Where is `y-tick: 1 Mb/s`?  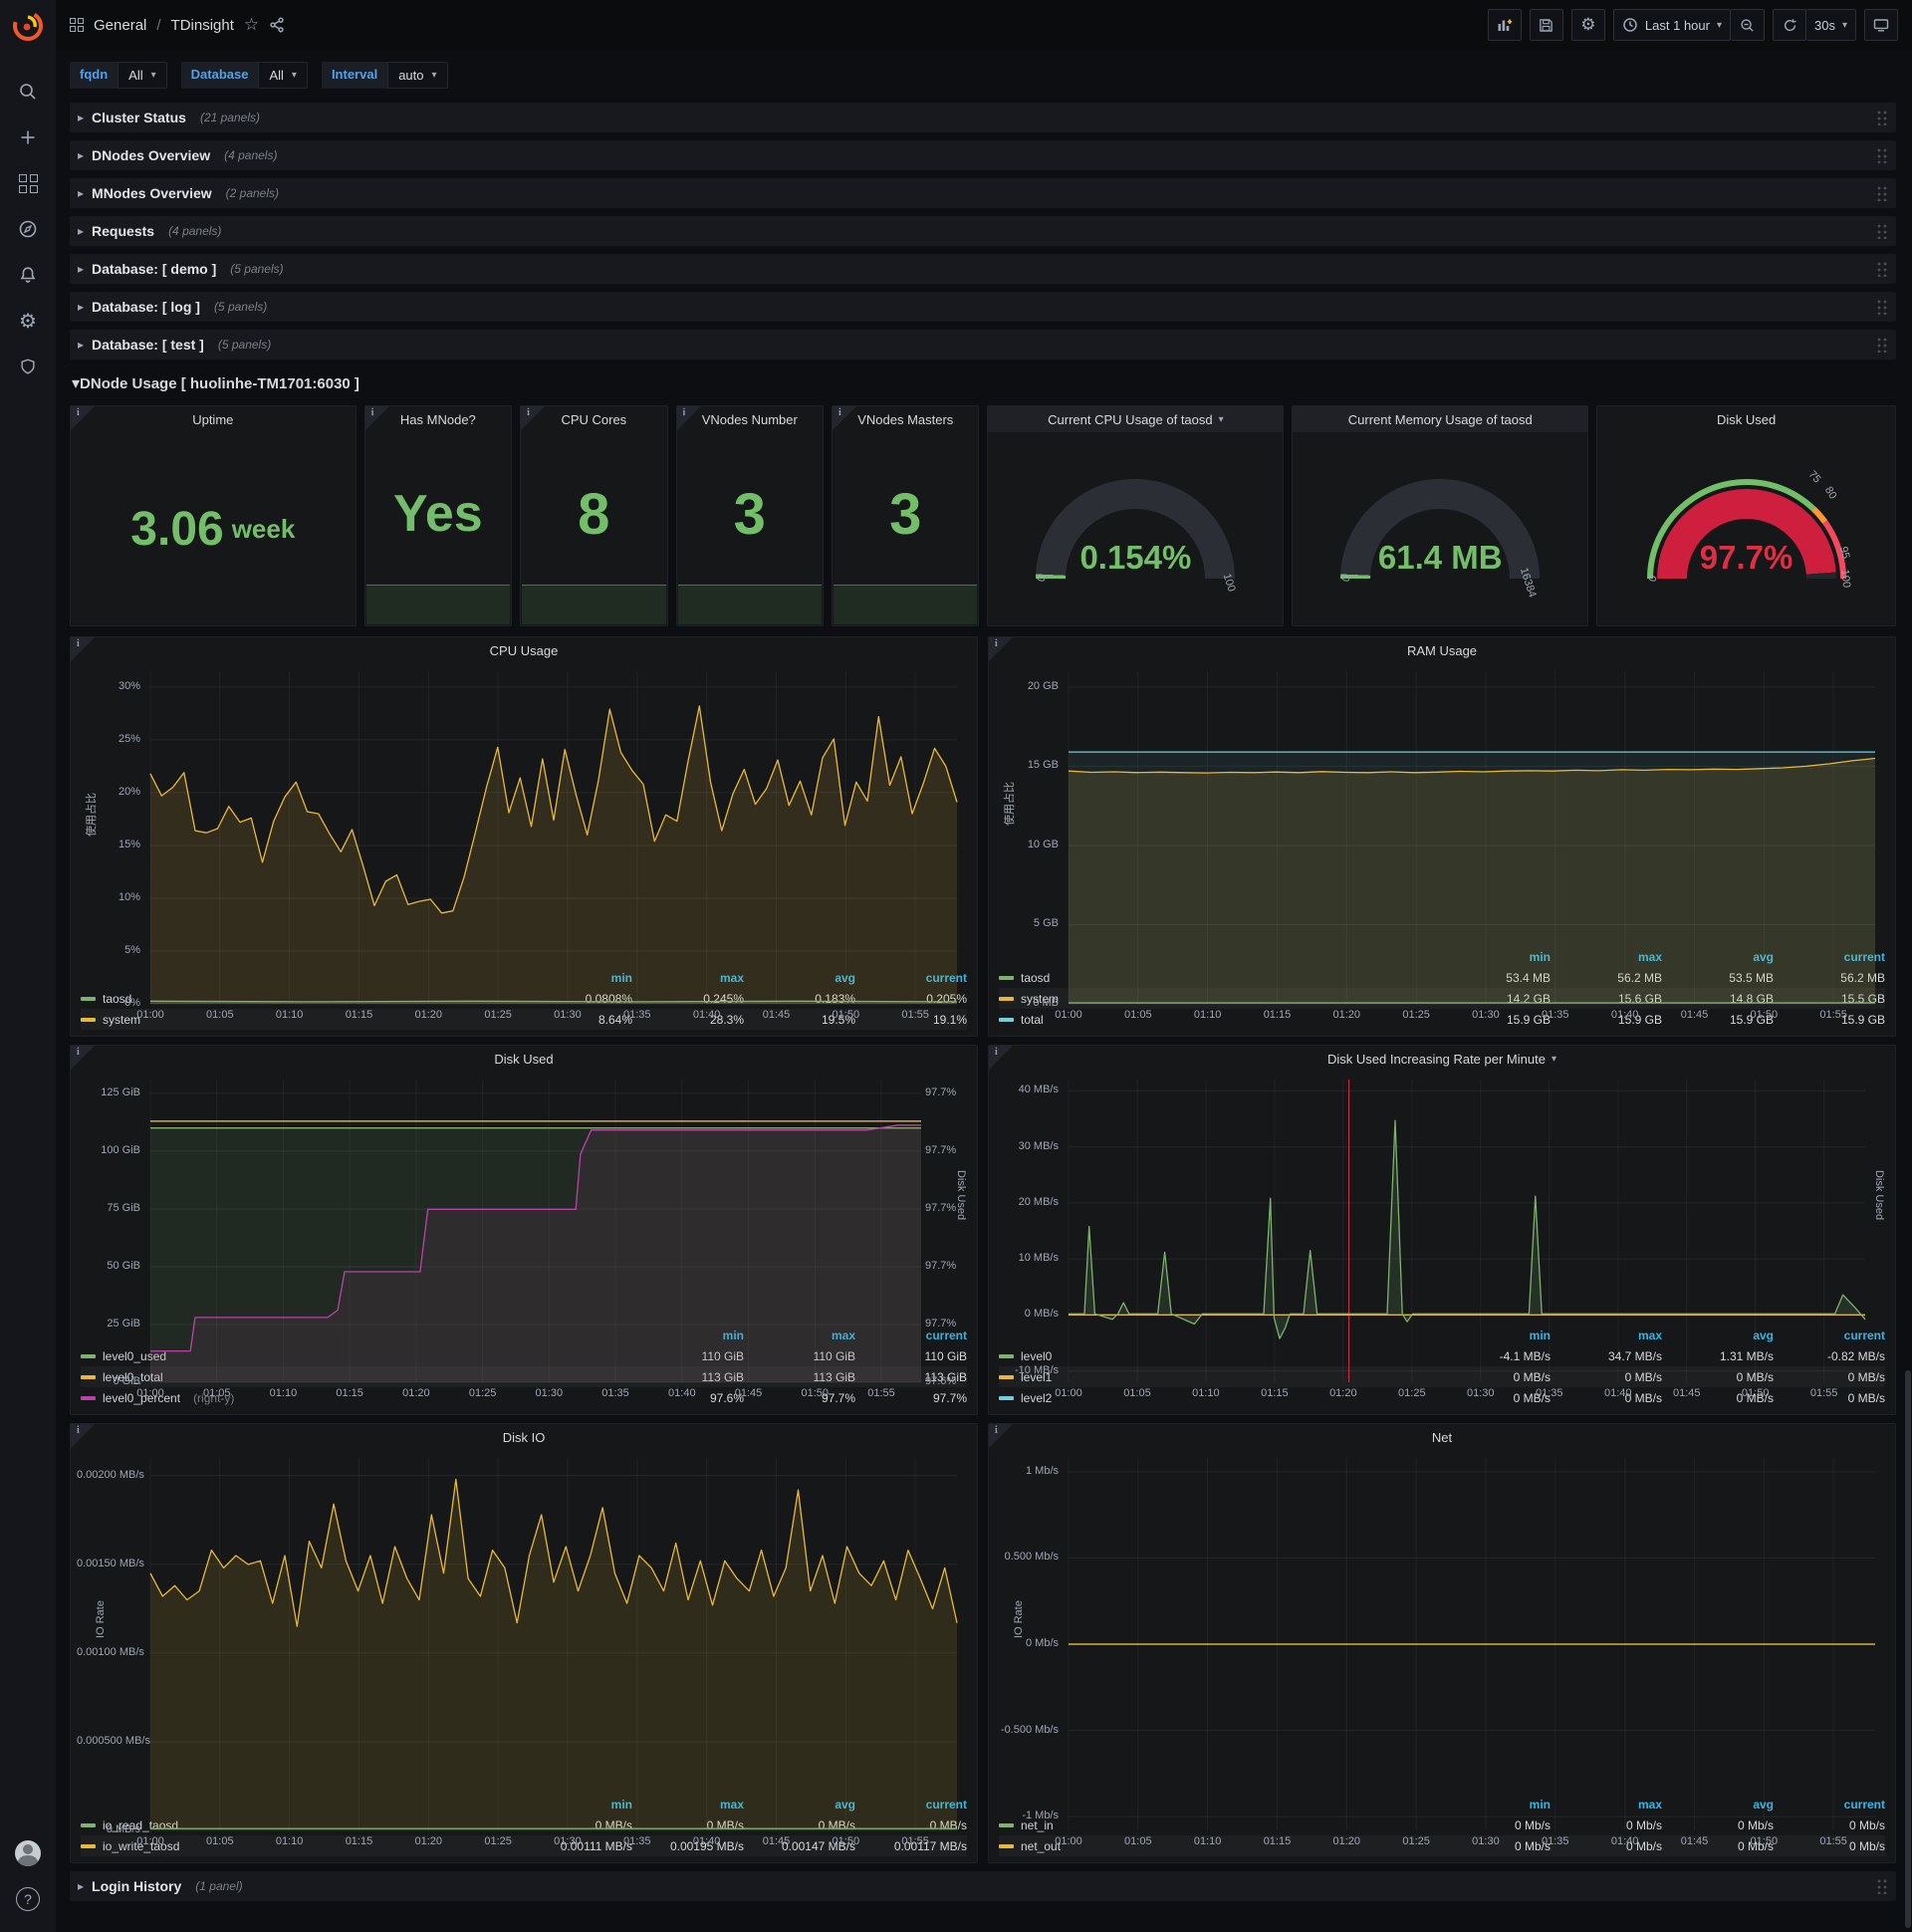
y-tick: 1 Mb/s is located at coordinates (1042, 1470).